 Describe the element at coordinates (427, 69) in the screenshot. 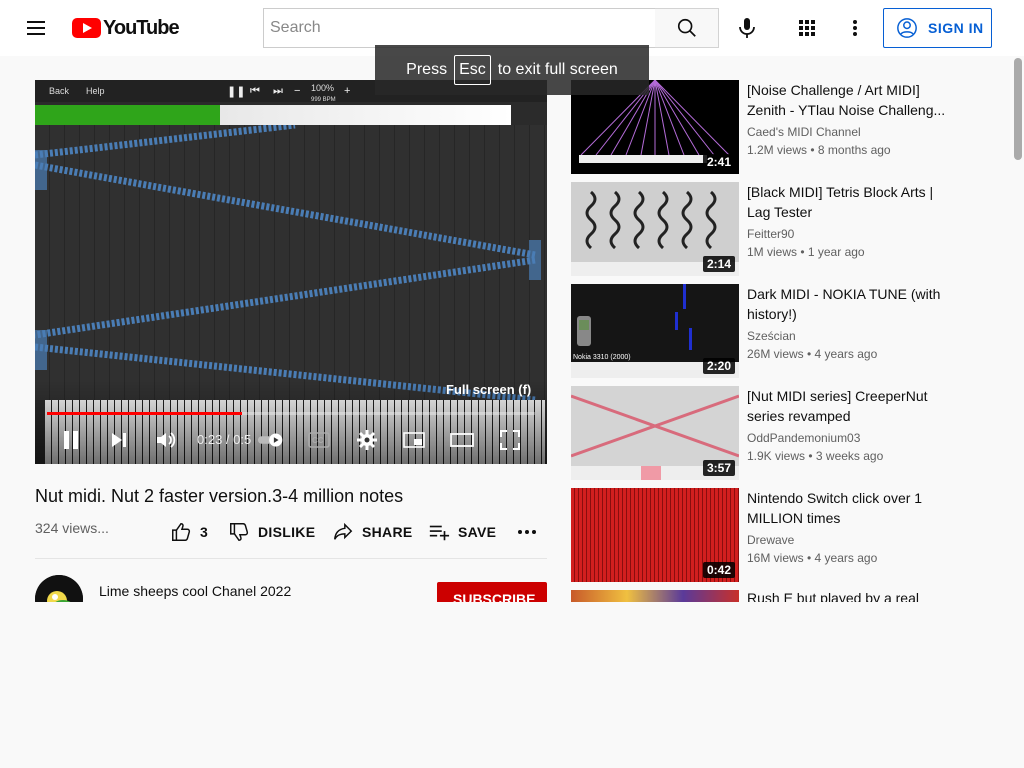

I see `toast-prefix: Press` at that location.